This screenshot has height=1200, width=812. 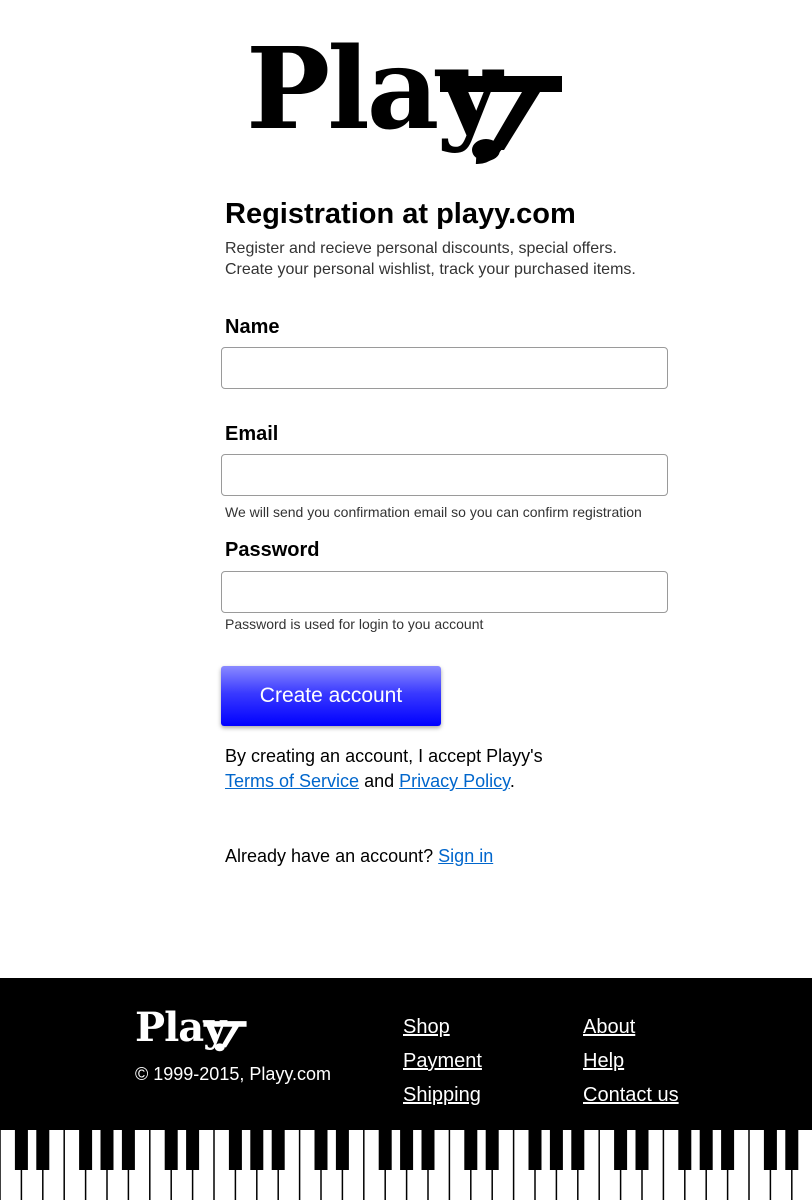 I want to click on footer-link-payment: Payment, so click(x=442, y=1061).